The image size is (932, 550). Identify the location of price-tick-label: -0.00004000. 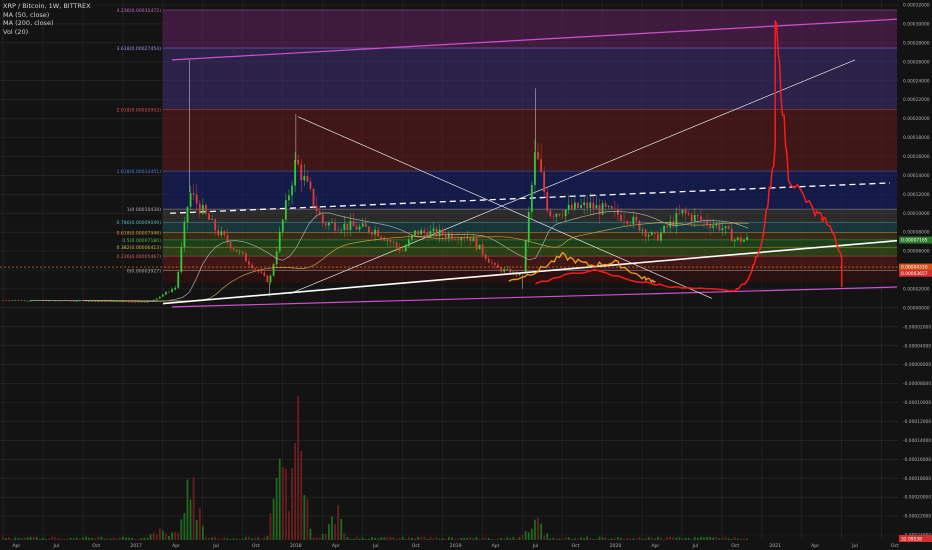
(917, 346).